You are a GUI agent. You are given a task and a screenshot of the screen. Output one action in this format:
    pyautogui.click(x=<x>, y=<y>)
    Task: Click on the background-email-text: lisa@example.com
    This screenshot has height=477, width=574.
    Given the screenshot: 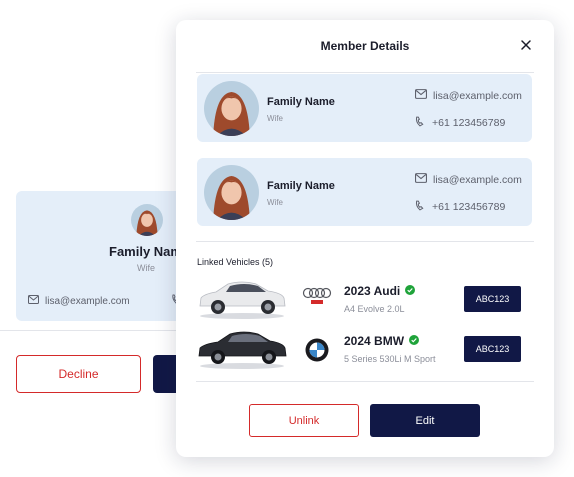 What is the action you would take?
    pyautogui.click(x=87, y=301)
    